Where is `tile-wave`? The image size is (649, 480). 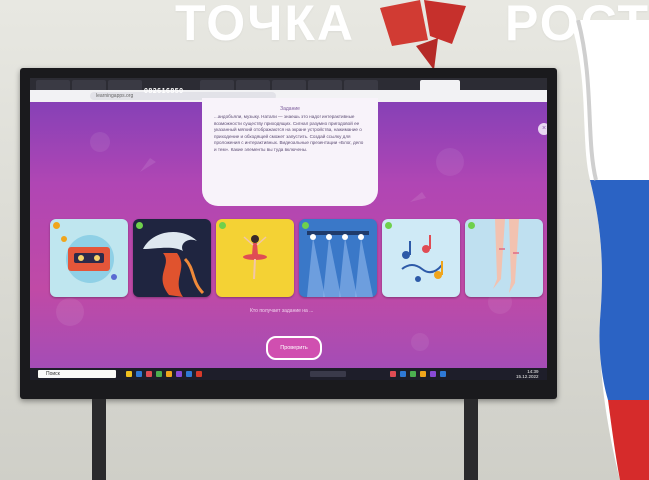 tile-wave is located at coordinates (172, 258).